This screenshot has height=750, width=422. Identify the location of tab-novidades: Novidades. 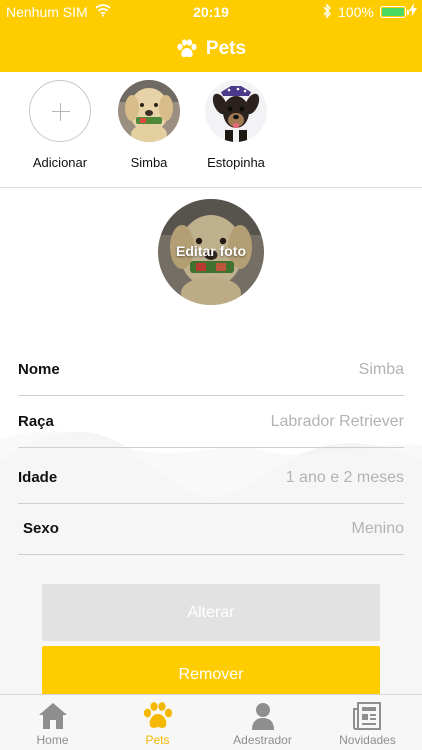
(367, 722).